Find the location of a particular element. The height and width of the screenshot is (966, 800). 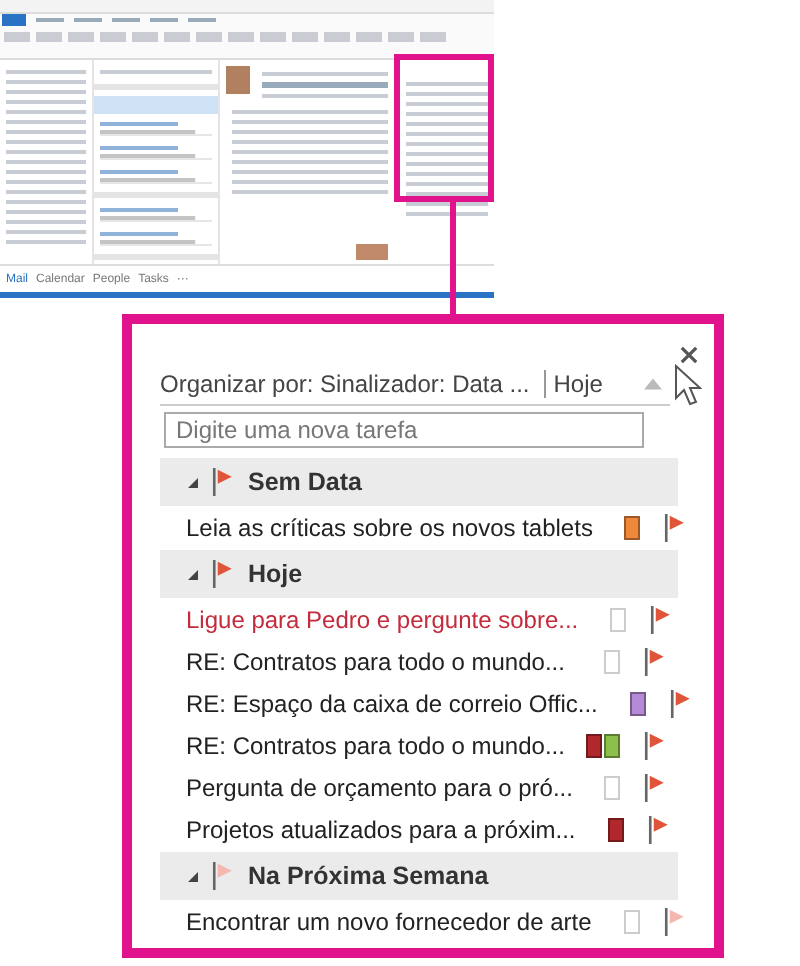

group-title: Na Próxima Semana is located at coordinates (368, 876).